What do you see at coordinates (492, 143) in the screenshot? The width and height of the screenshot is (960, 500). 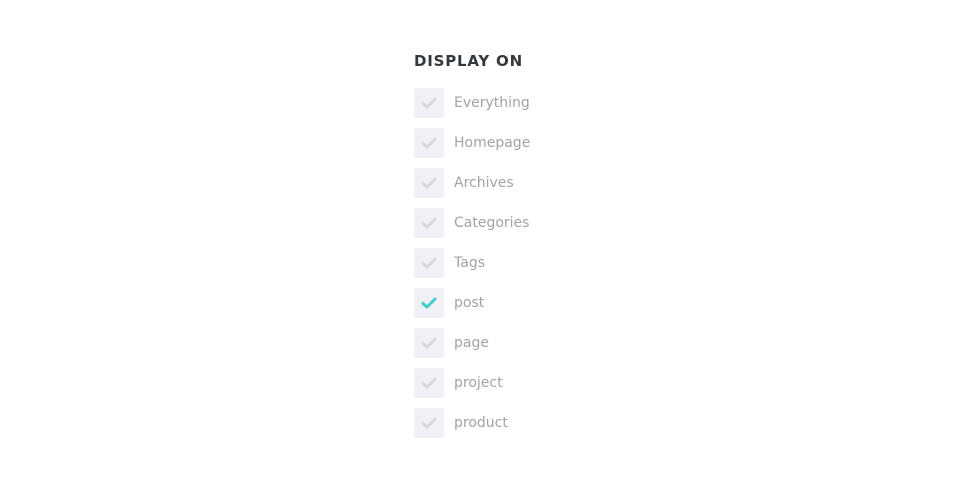 I see `option-label: Homepage` at bounding box center [492, 143].